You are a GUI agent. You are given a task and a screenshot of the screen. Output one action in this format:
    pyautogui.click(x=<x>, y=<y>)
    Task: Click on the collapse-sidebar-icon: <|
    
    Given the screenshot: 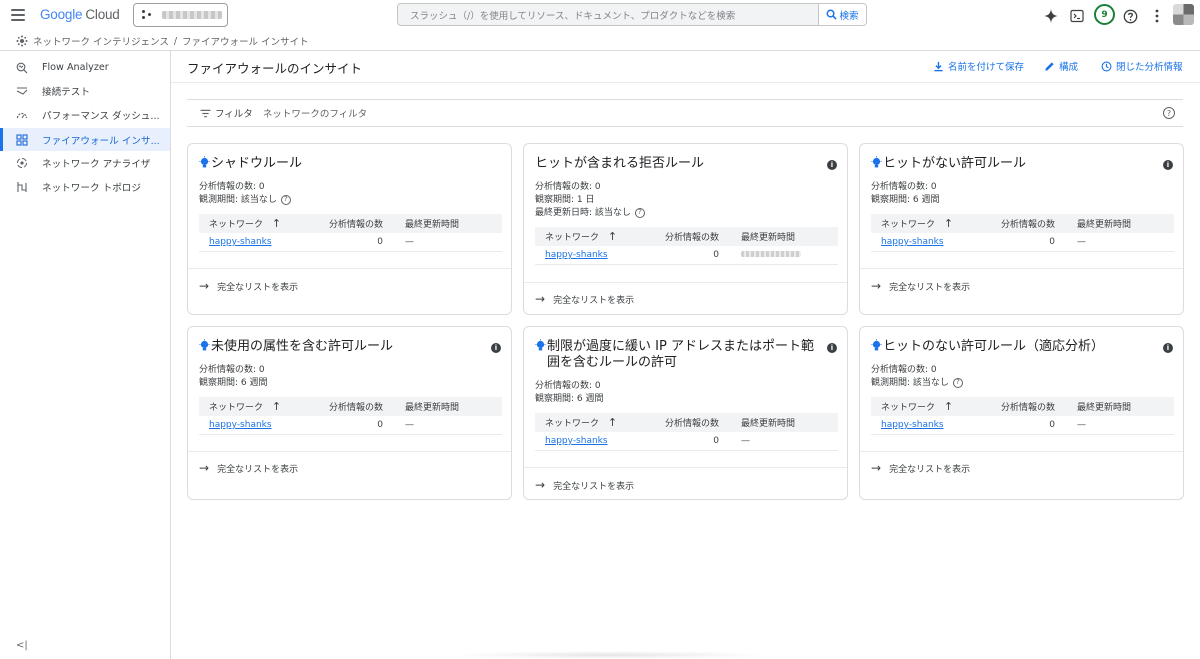 What is the action you would take?
    pyautogui.click(x=22, y=645)
    